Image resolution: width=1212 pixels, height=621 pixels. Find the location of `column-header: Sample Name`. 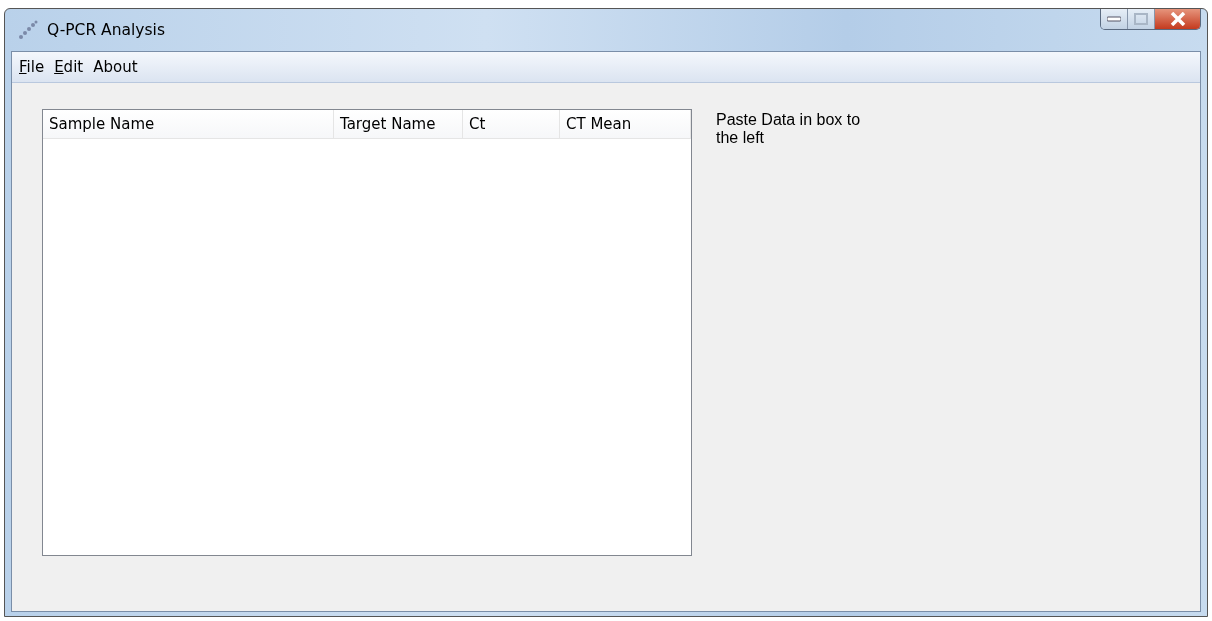

column-header: Sample Name is located at coordinates (188, 124).